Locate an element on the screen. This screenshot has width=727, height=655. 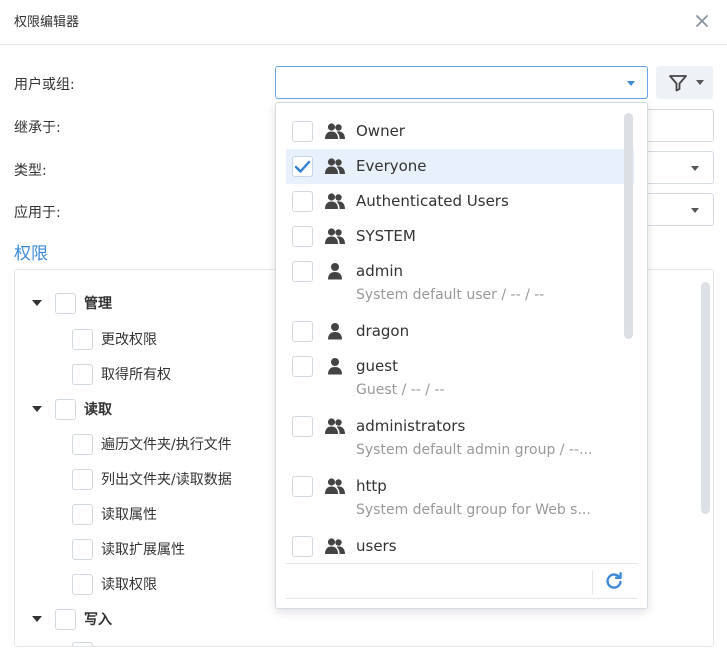
tree-leaf-read-permissions: 读取权限 is located at coordinates (114, 584).